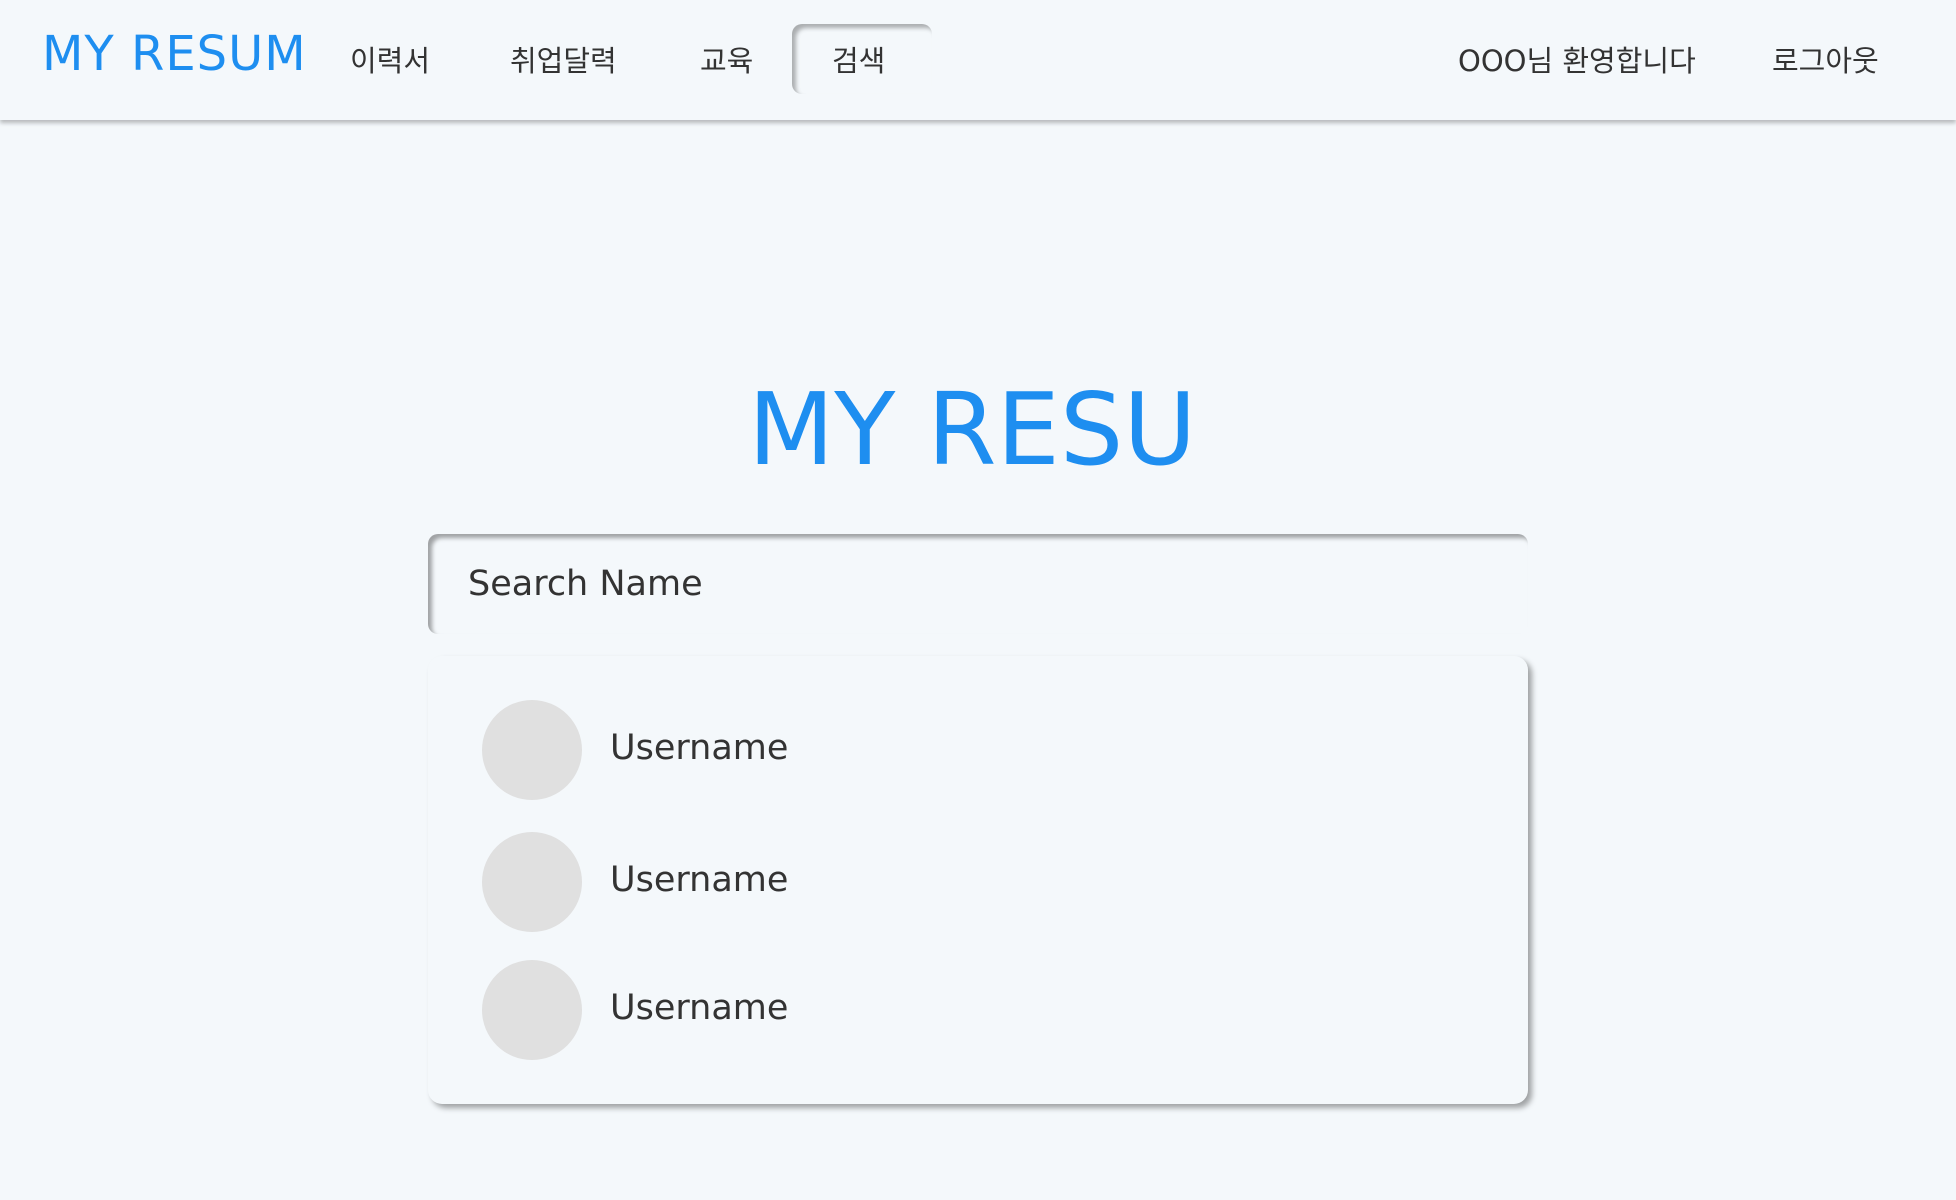  Describe the element at coordinates (174, 54) in the screenshot. I see `brand-logo: MY RESUM` at that location.